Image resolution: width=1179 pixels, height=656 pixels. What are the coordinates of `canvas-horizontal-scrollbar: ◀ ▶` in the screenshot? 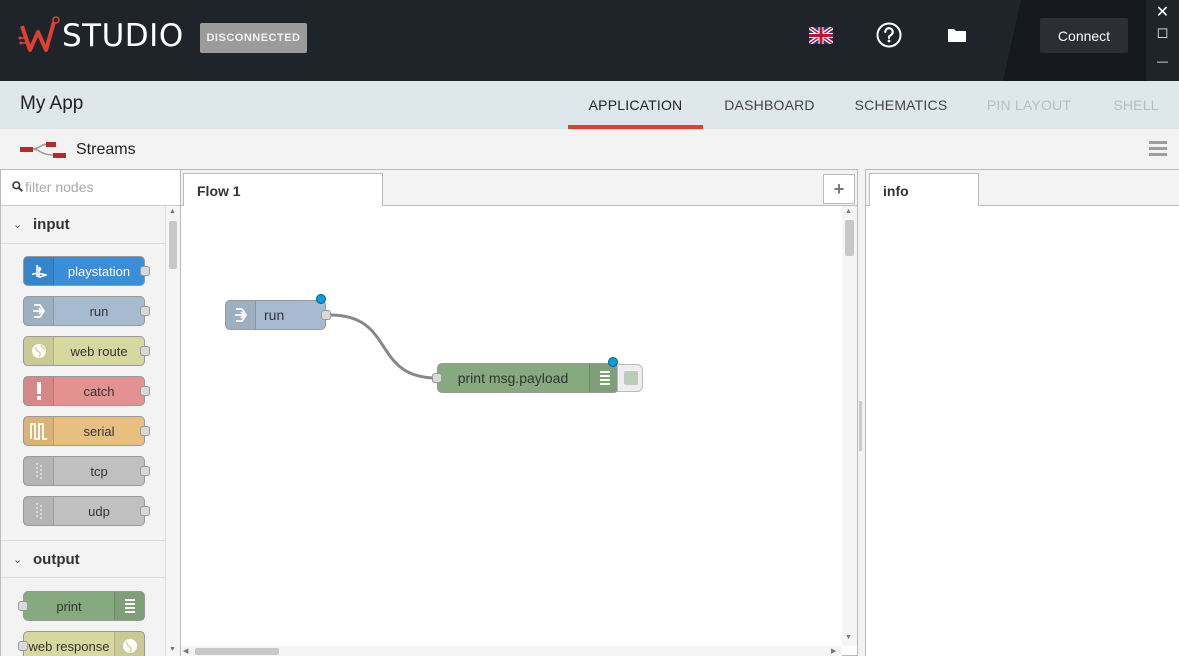 It's located at (511, 651).